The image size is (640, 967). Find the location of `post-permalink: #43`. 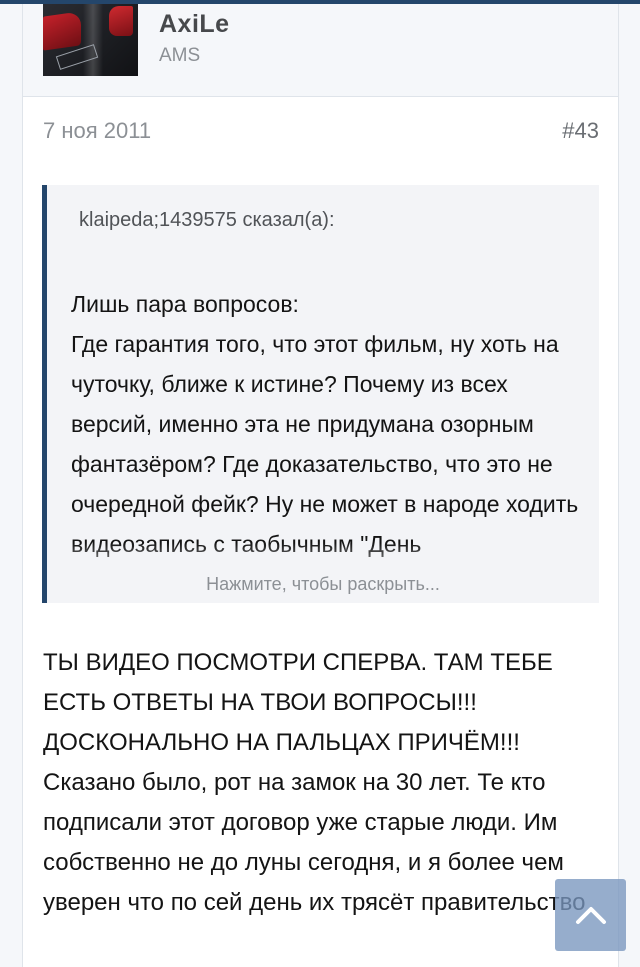

post-permalink: #43 is located at coordinates (580, 131).